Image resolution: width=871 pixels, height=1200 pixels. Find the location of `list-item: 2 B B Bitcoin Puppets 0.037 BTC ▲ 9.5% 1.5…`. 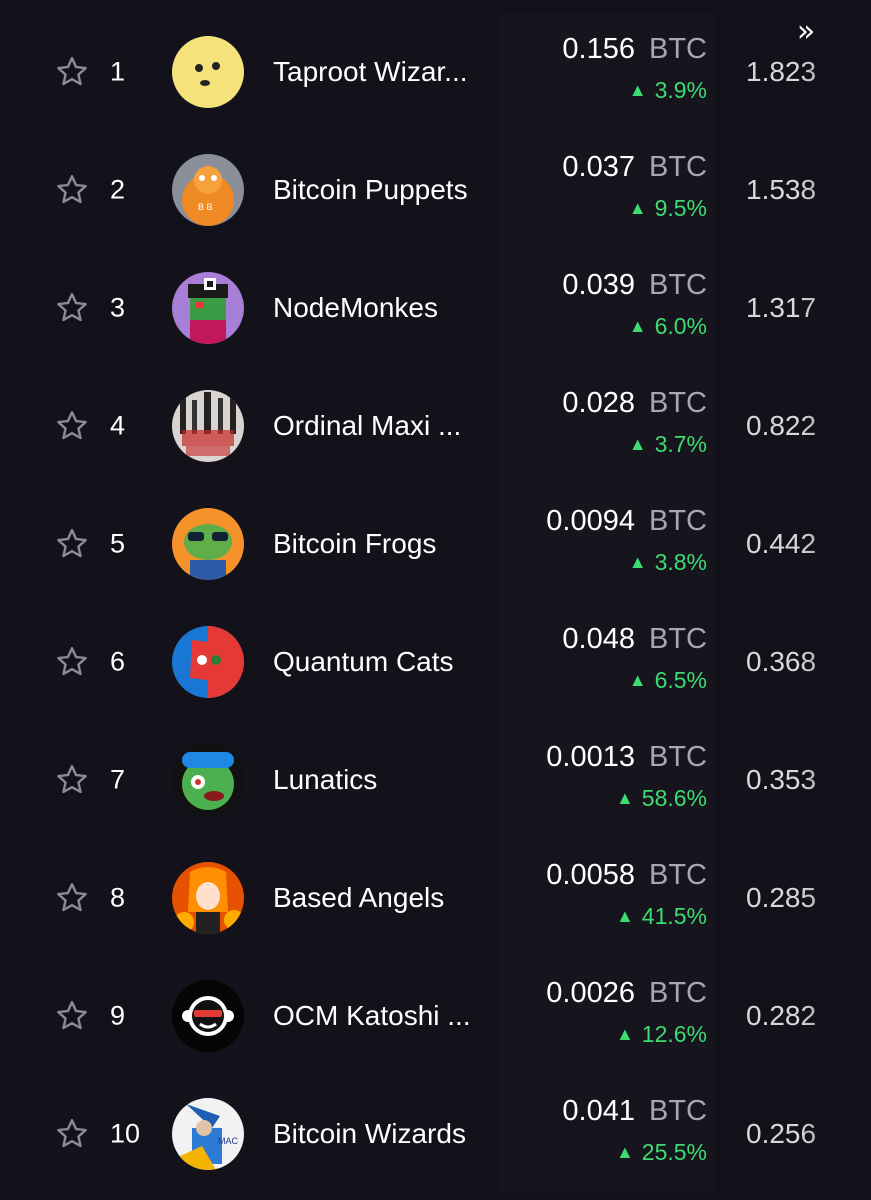

list-item: 2 B B Bitcoin Puppets 0.037 BTC ▲ 9.5% 1.5… is located at coordinates (435, 190).